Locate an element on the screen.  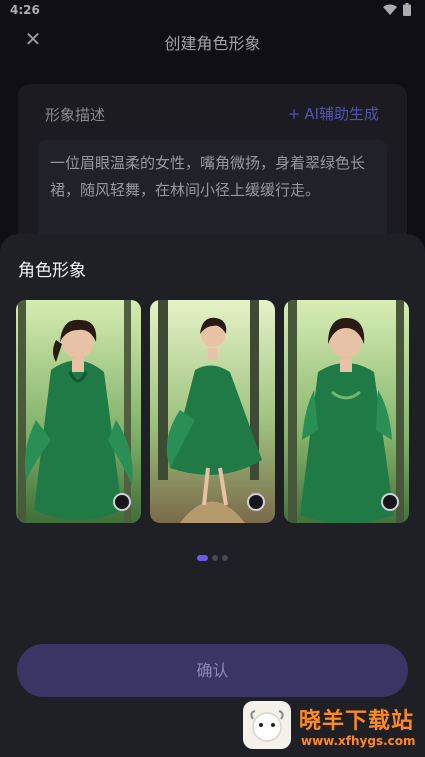
wifi-icon is located at coordinates (390, 9).